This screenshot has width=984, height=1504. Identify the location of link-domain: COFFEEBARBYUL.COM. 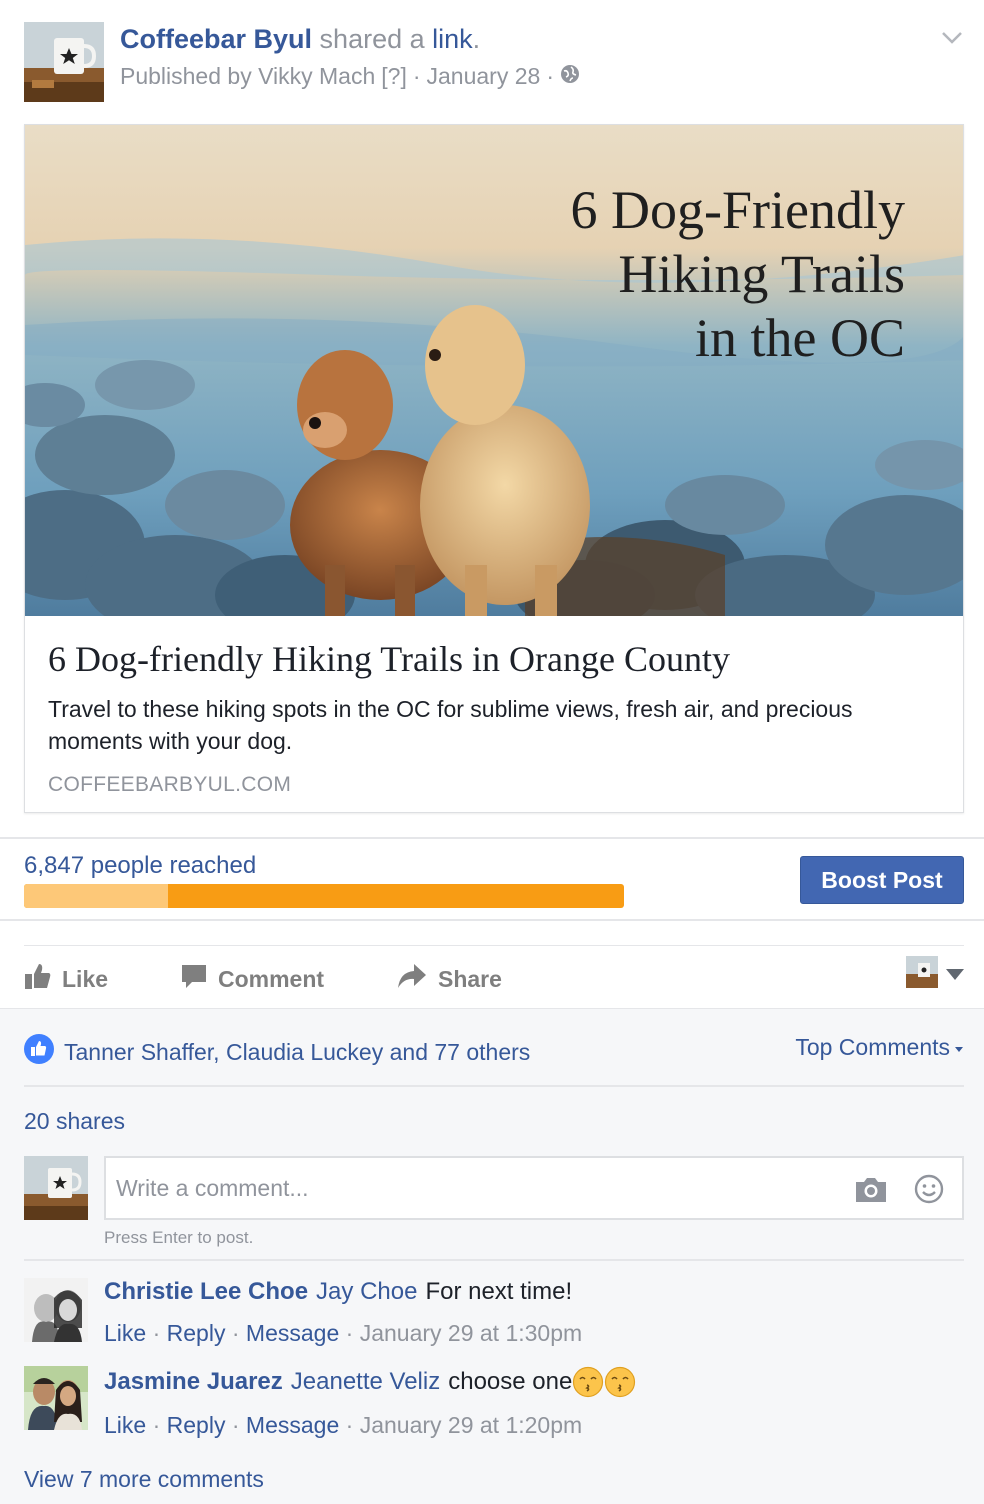
(170, 784).